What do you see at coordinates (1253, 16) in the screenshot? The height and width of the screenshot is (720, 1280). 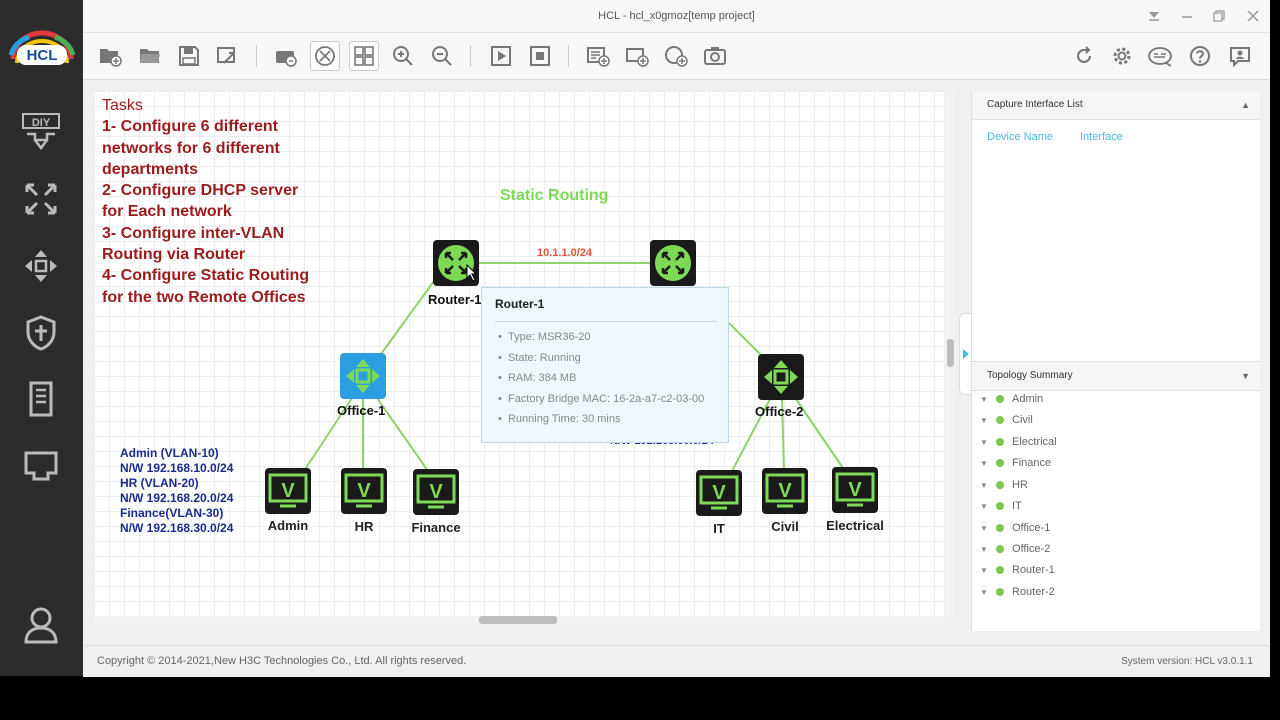 I see `close-icon` at bounding box center [1253, 16].